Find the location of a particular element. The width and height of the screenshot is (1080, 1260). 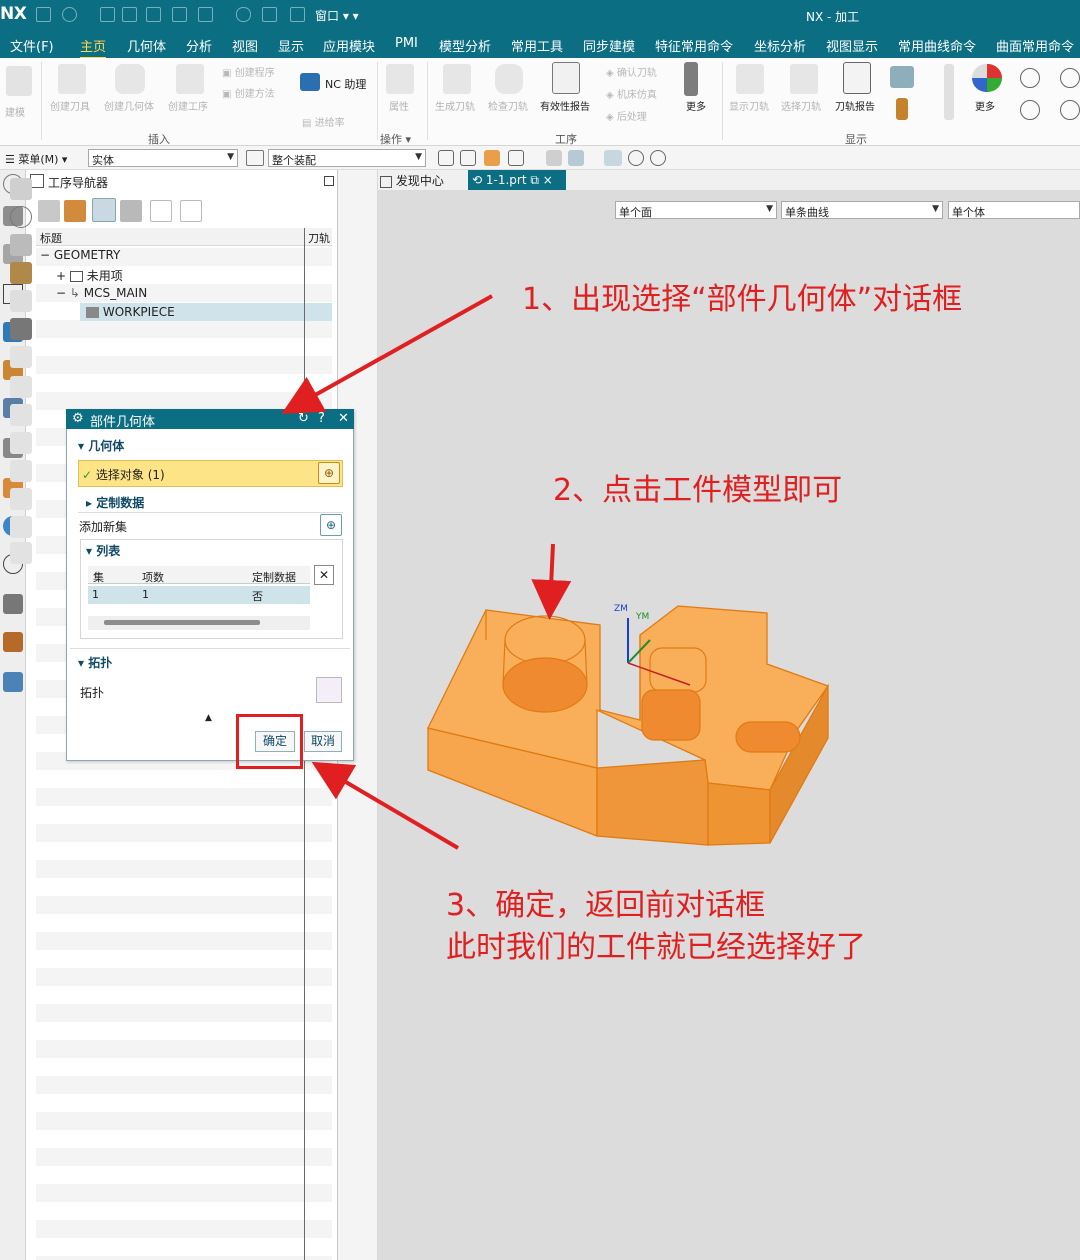

help-icon: ? is located at coordinates (321, 418).